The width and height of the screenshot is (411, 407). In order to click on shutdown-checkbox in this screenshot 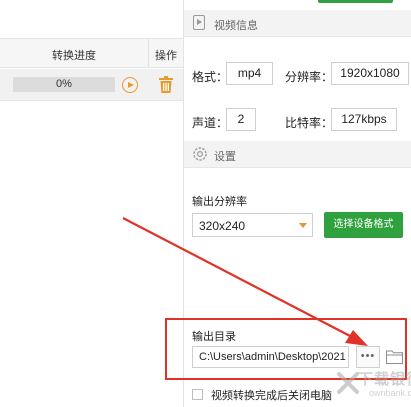, I will do `click(197, 394)`.